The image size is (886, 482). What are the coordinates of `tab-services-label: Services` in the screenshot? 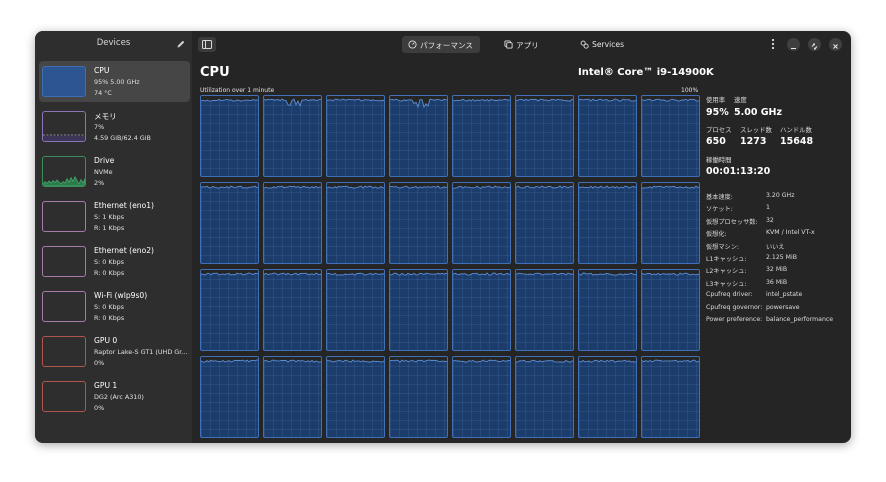 It's located at (608, 44).